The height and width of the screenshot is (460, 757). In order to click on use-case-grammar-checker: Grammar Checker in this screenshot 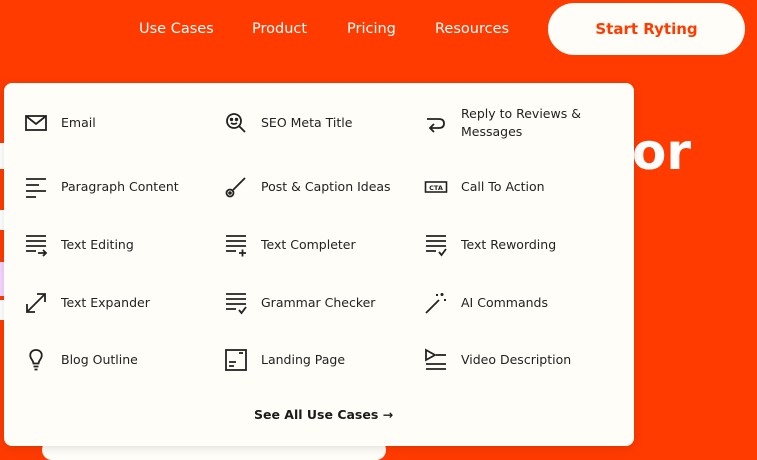, I will do `click(299, 303)`.